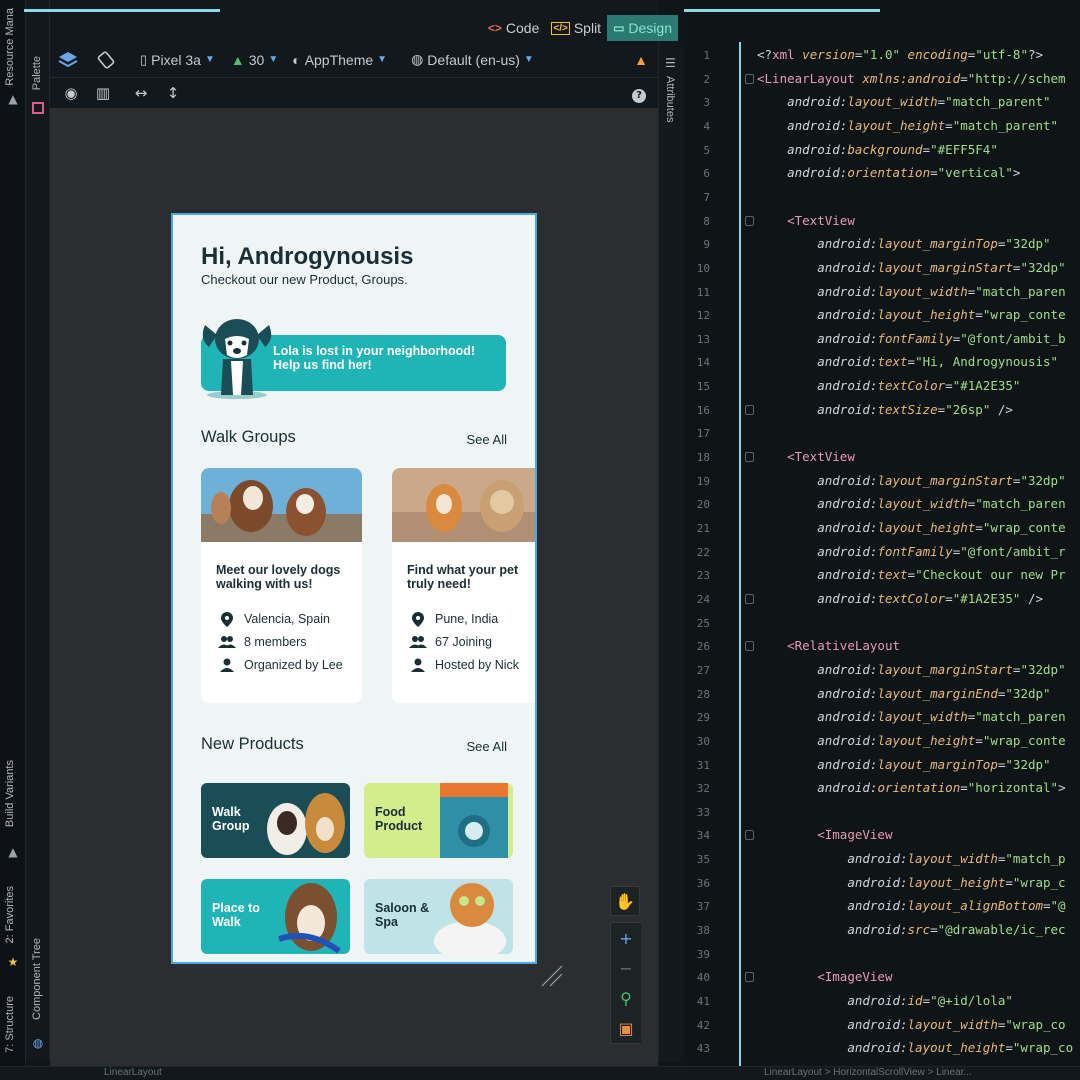 This screenshot has height=1080, width=1080. Describe the element at coordinates (706, 245) in the screenshot. I see `line-number: 9` at that location.